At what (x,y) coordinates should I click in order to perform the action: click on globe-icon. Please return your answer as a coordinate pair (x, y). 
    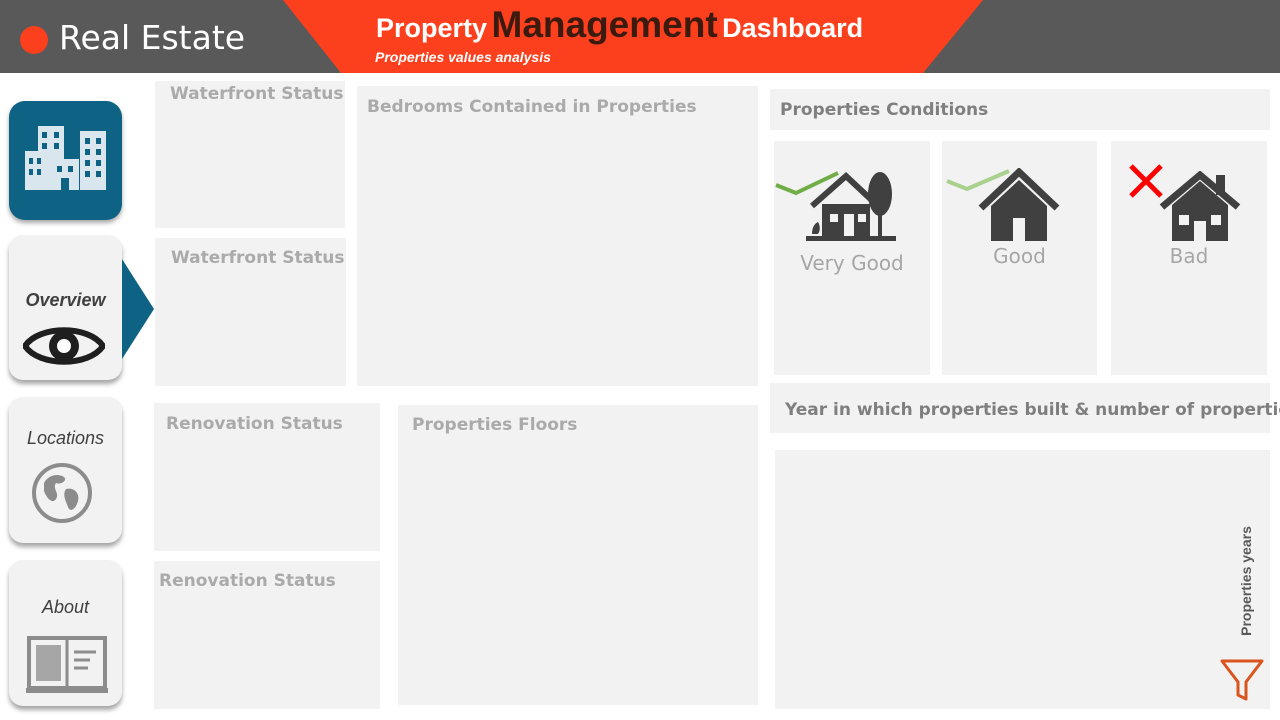
    Looking at the image, I should click on (62, 493).